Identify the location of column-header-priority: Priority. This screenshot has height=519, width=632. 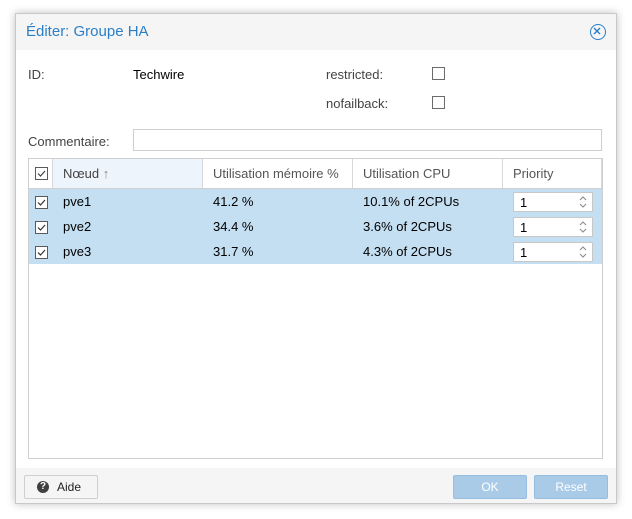
(552, 173).